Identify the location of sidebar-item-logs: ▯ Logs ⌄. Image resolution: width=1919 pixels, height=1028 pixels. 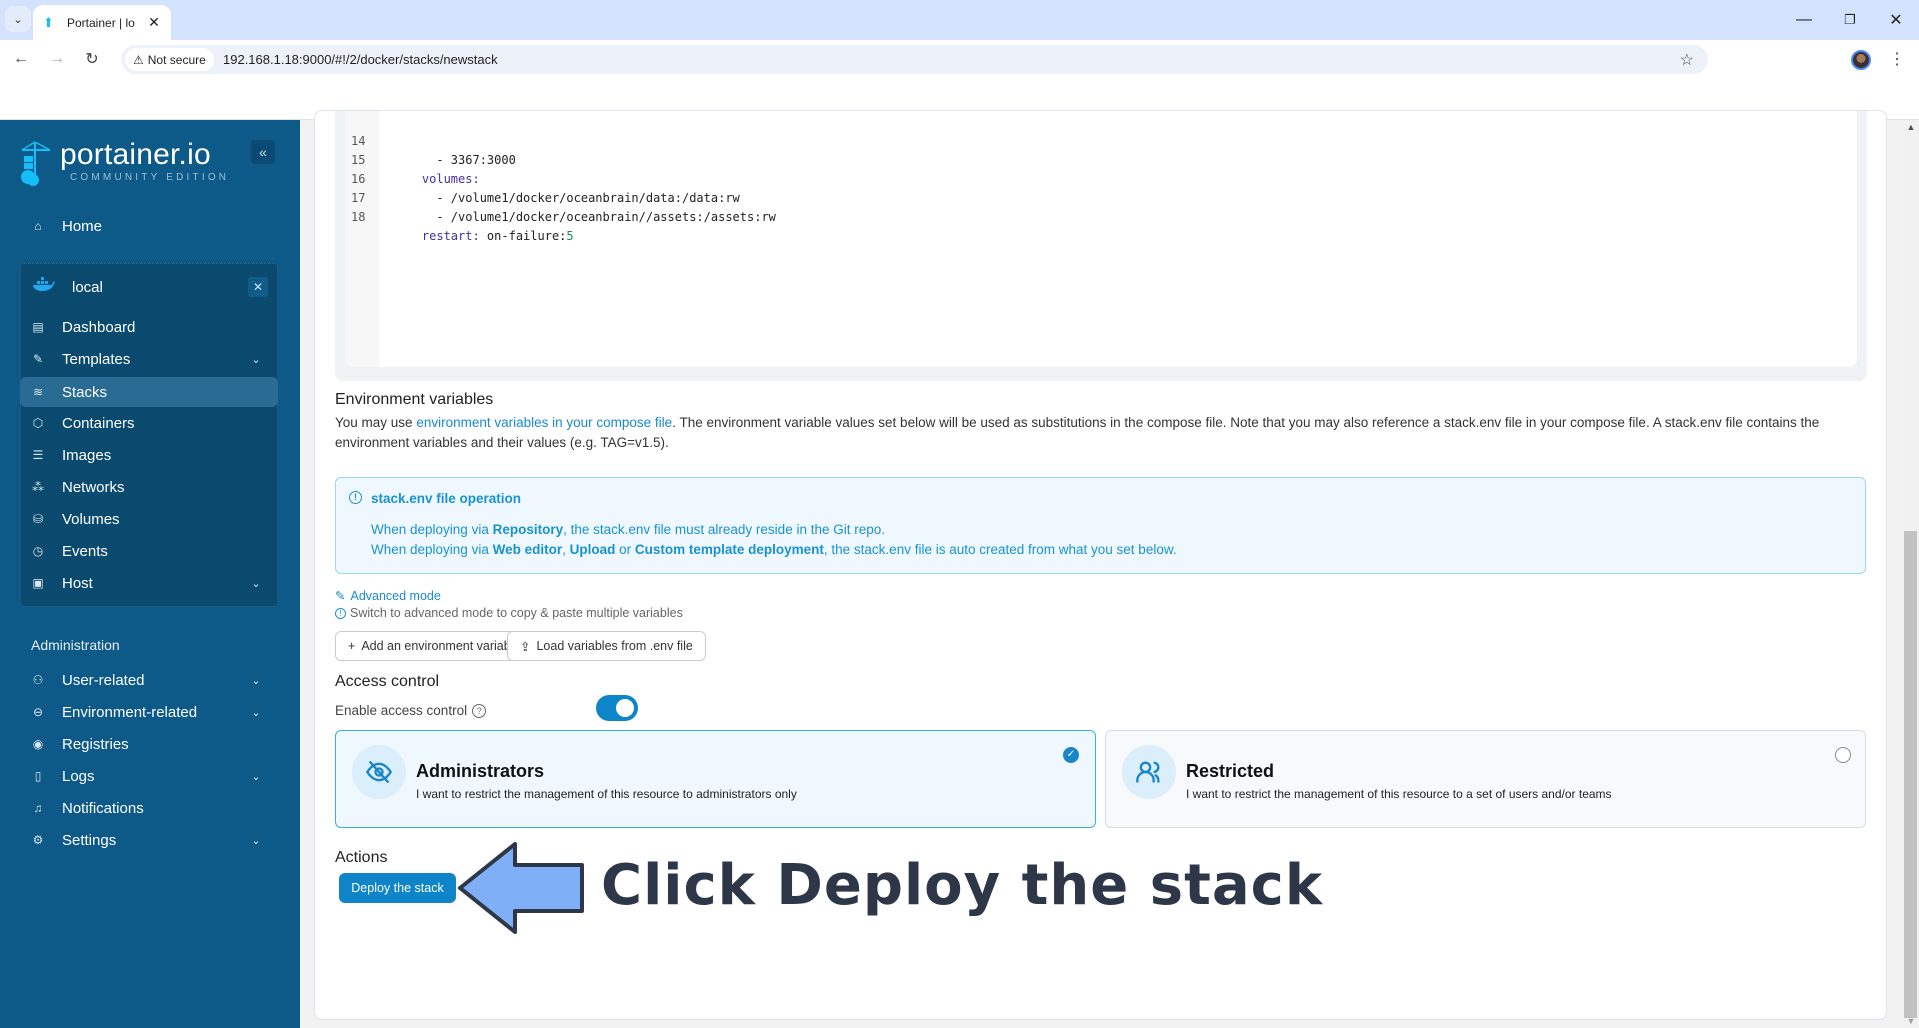
(149, 776).